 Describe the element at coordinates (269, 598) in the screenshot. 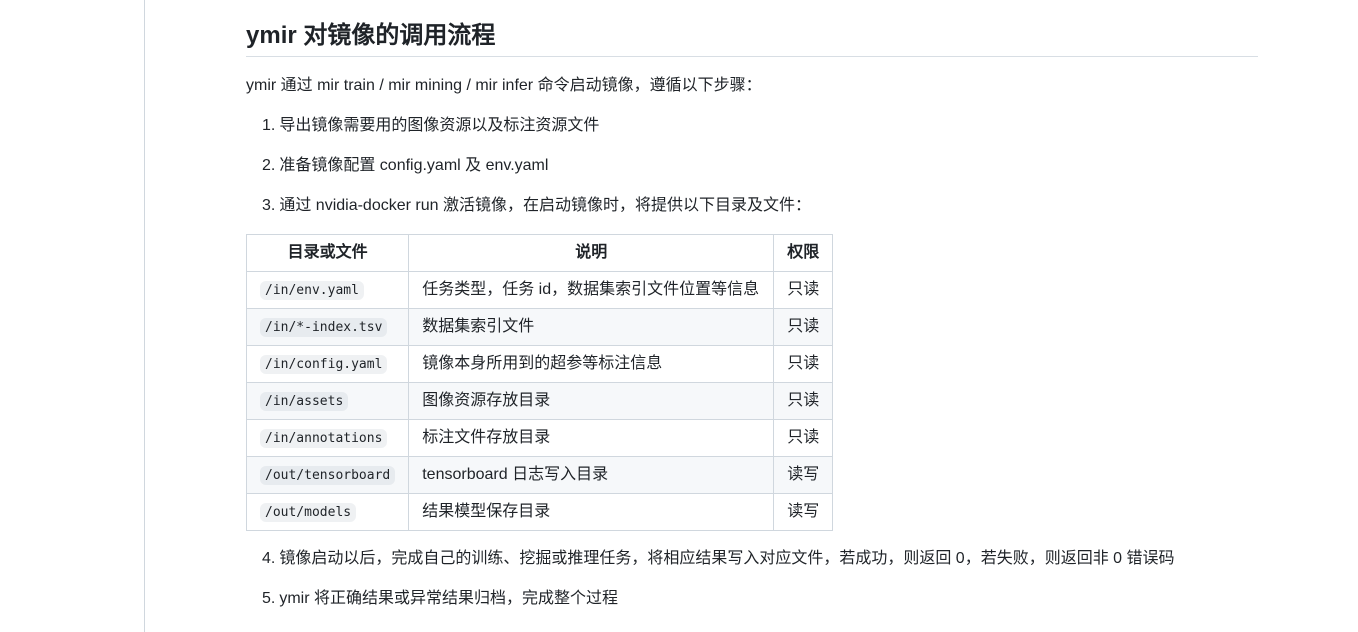

I see `step-number: 5.` at that location.